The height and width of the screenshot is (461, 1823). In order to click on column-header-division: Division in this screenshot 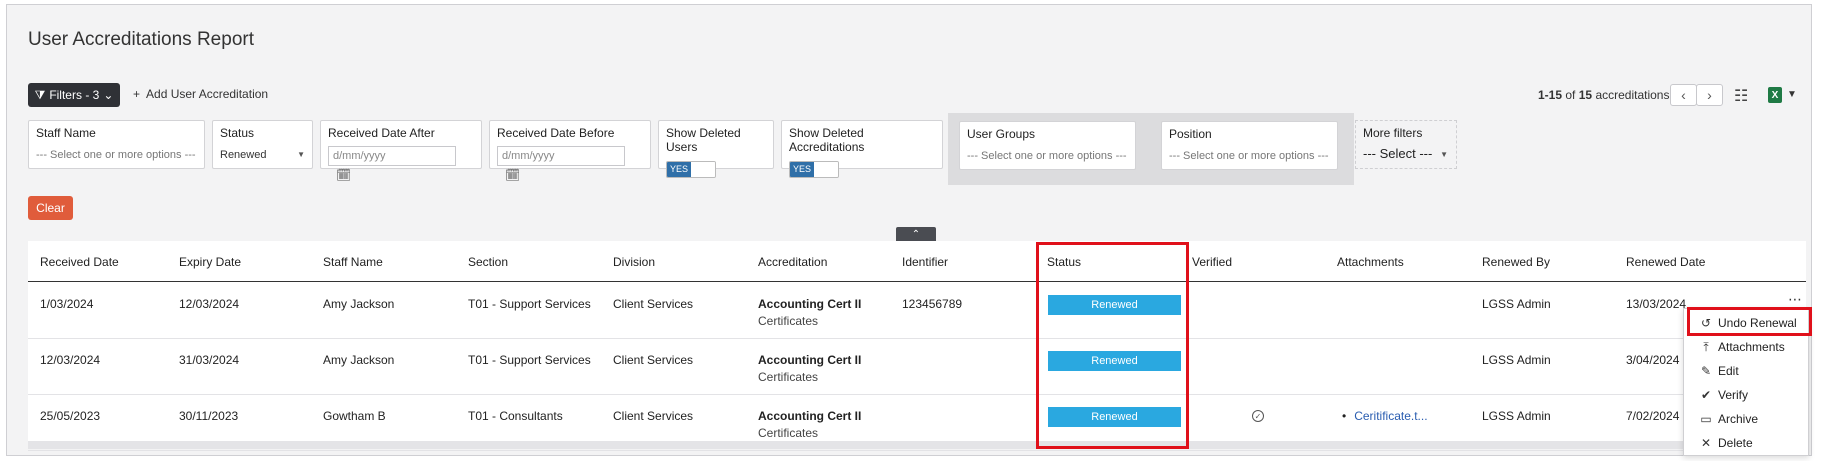, I will do `click(634, 262)`.